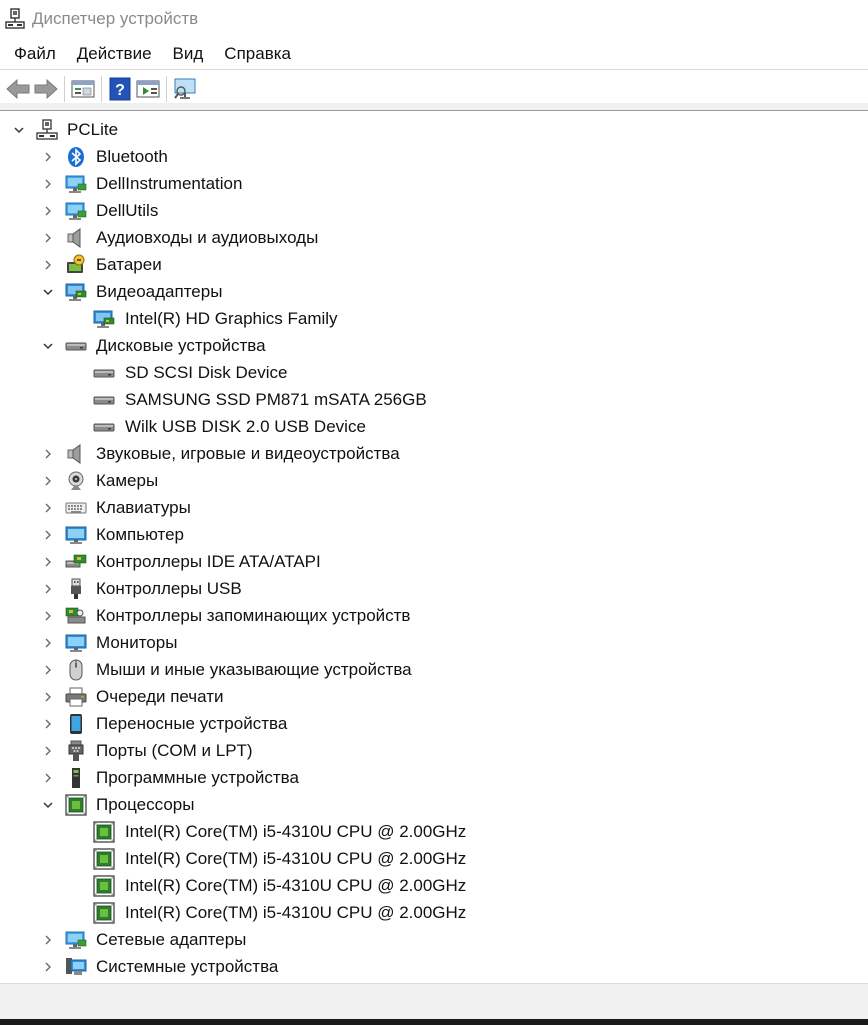 Image resolution: width=868 pixels, height=1025 pixels. Describe the element at coordinates (76, 454) in the screenshot. I see `speaker-icon` at that location.